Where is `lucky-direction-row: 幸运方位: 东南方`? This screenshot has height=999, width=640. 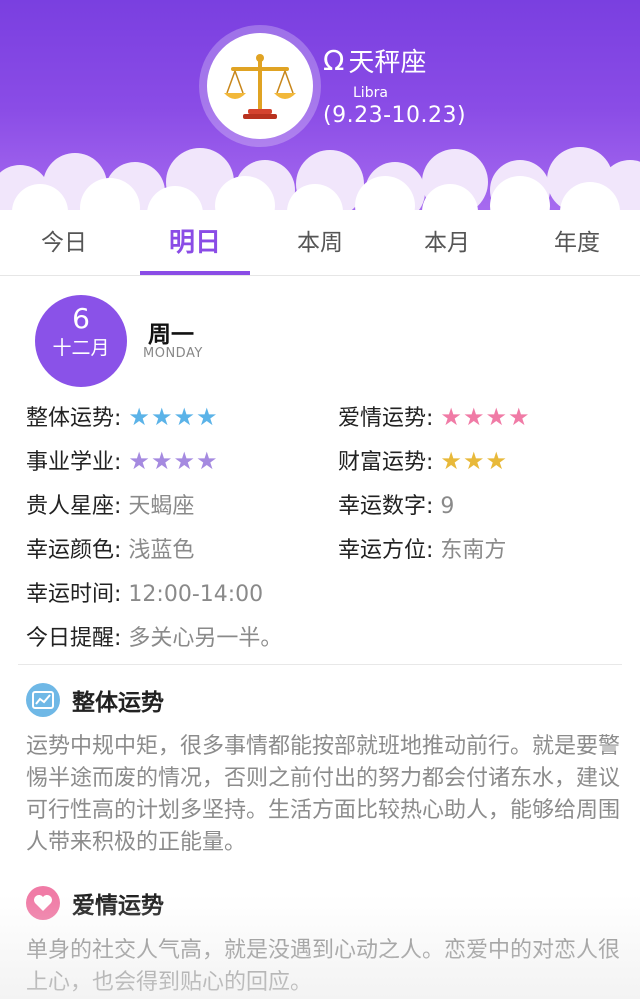
lucky-direction-row: 幸运方位: 东南方 is located at coordinates (422, 548).